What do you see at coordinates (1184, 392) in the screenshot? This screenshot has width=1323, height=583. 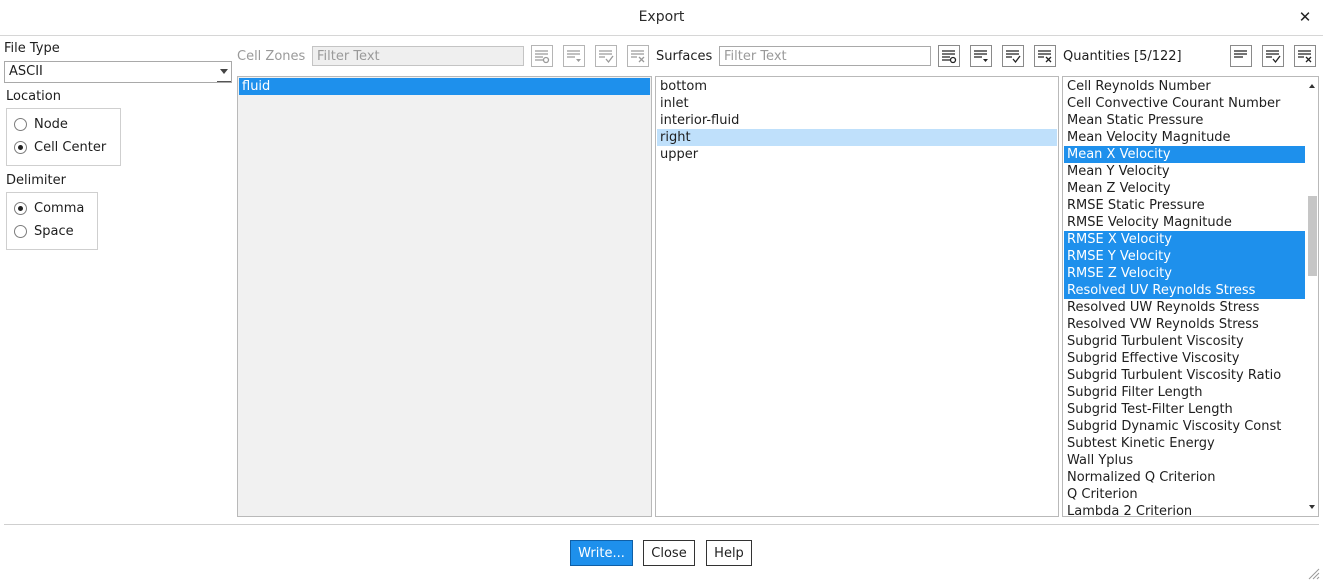 I see `list-item: Subgrid Filter Length` at bounding box center [1184, 392].